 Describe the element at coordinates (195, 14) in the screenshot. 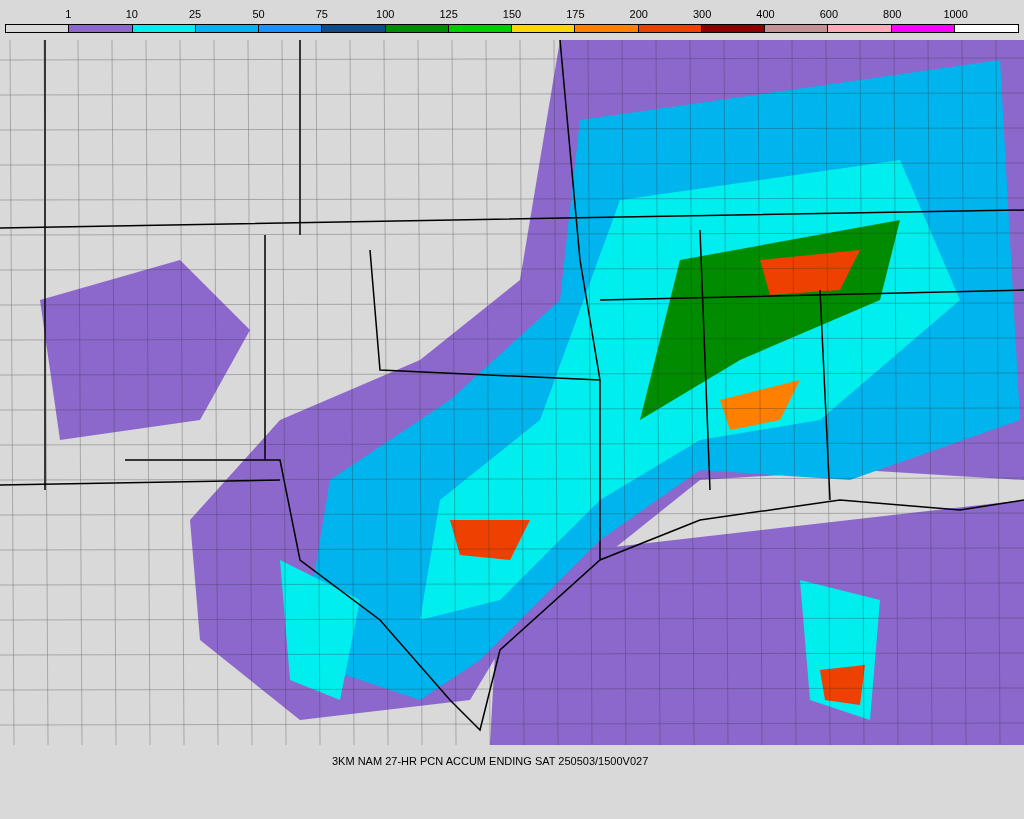

I see `legend-tick-label: 25` at that location.